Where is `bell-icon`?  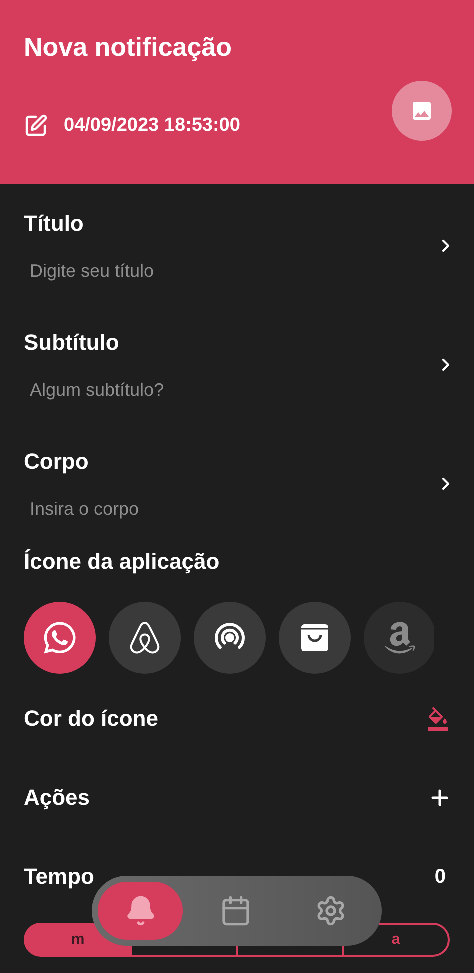 bell-icon is located at coordinates (140, 911).